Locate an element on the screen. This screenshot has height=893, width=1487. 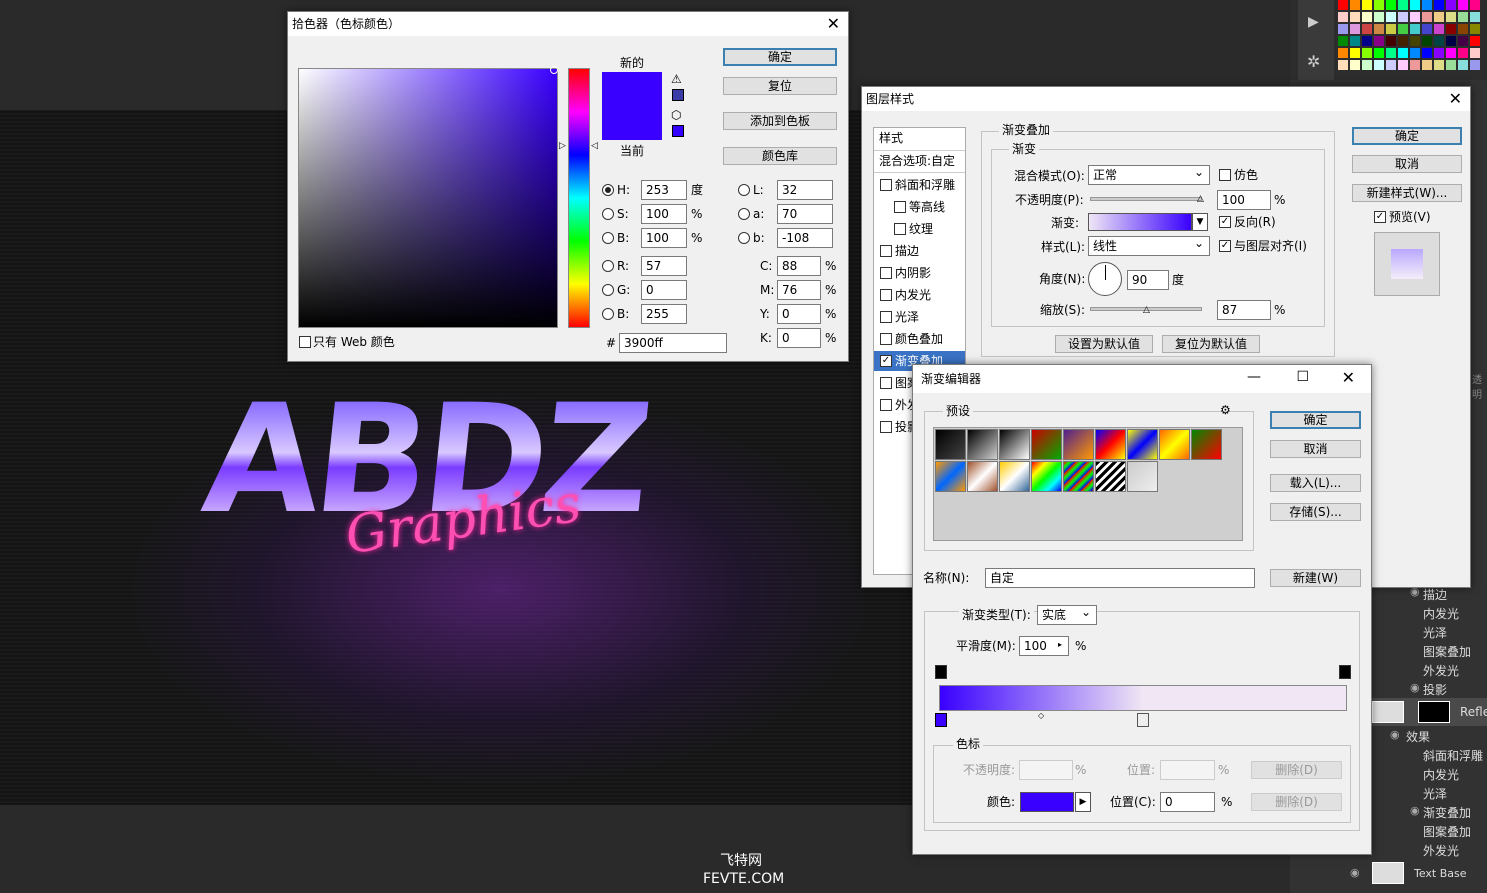
blue-field: 255 is located at coordinates (664, 314).